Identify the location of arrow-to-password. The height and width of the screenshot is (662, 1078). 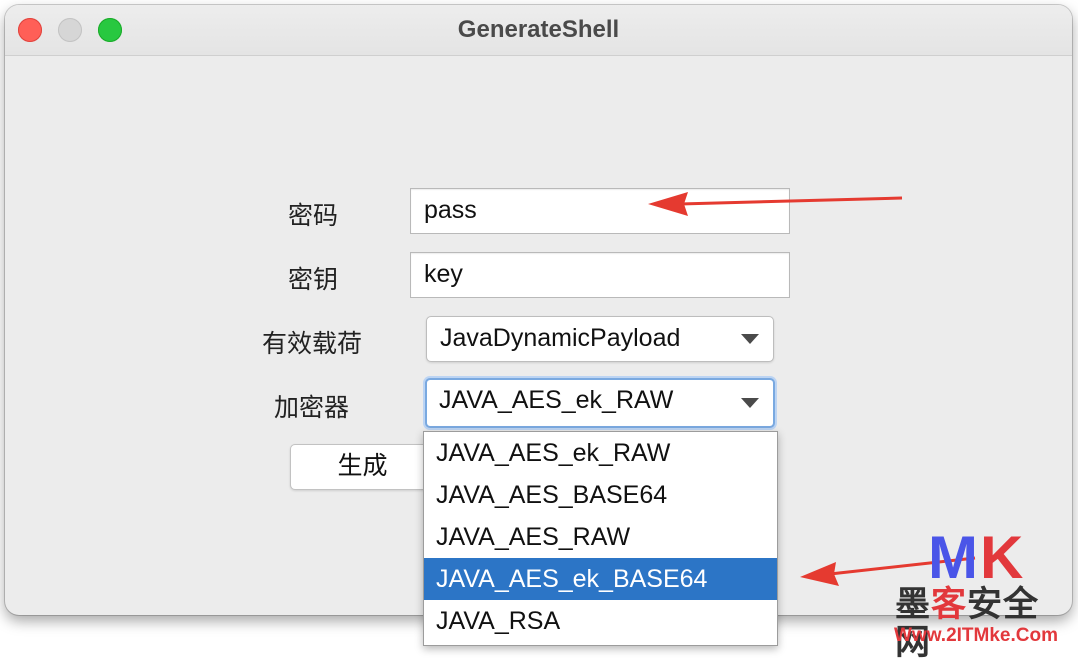
(775, 204).